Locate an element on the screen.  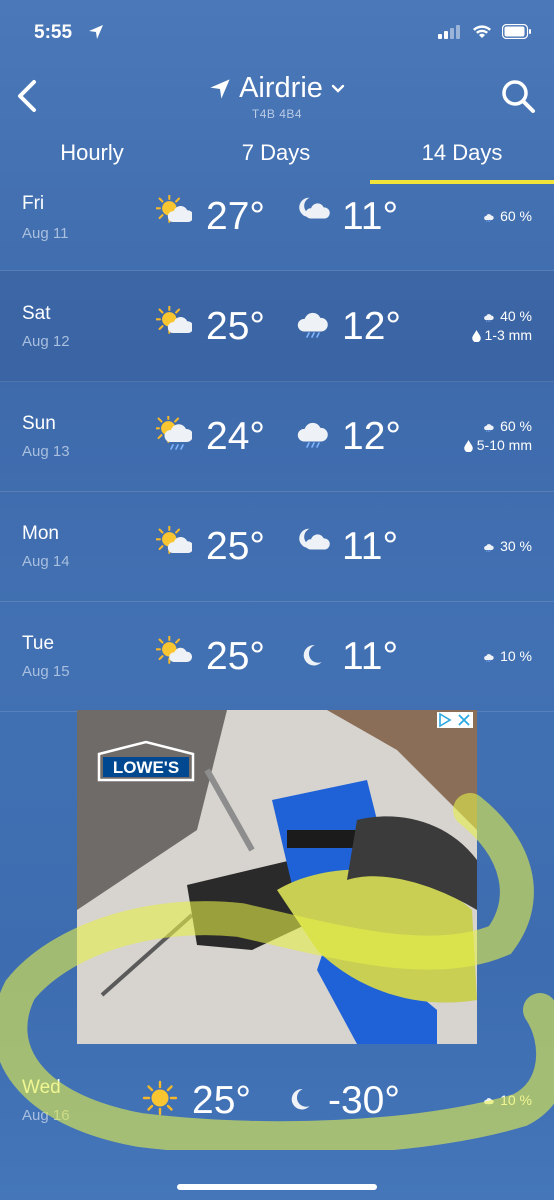
precip-chance: 40 % is located at coordinates (516, 316).